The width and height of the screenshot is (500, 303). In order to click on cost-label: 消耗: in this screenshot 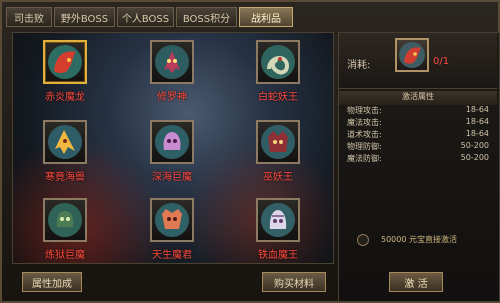, I will do `click(359, 65)`.